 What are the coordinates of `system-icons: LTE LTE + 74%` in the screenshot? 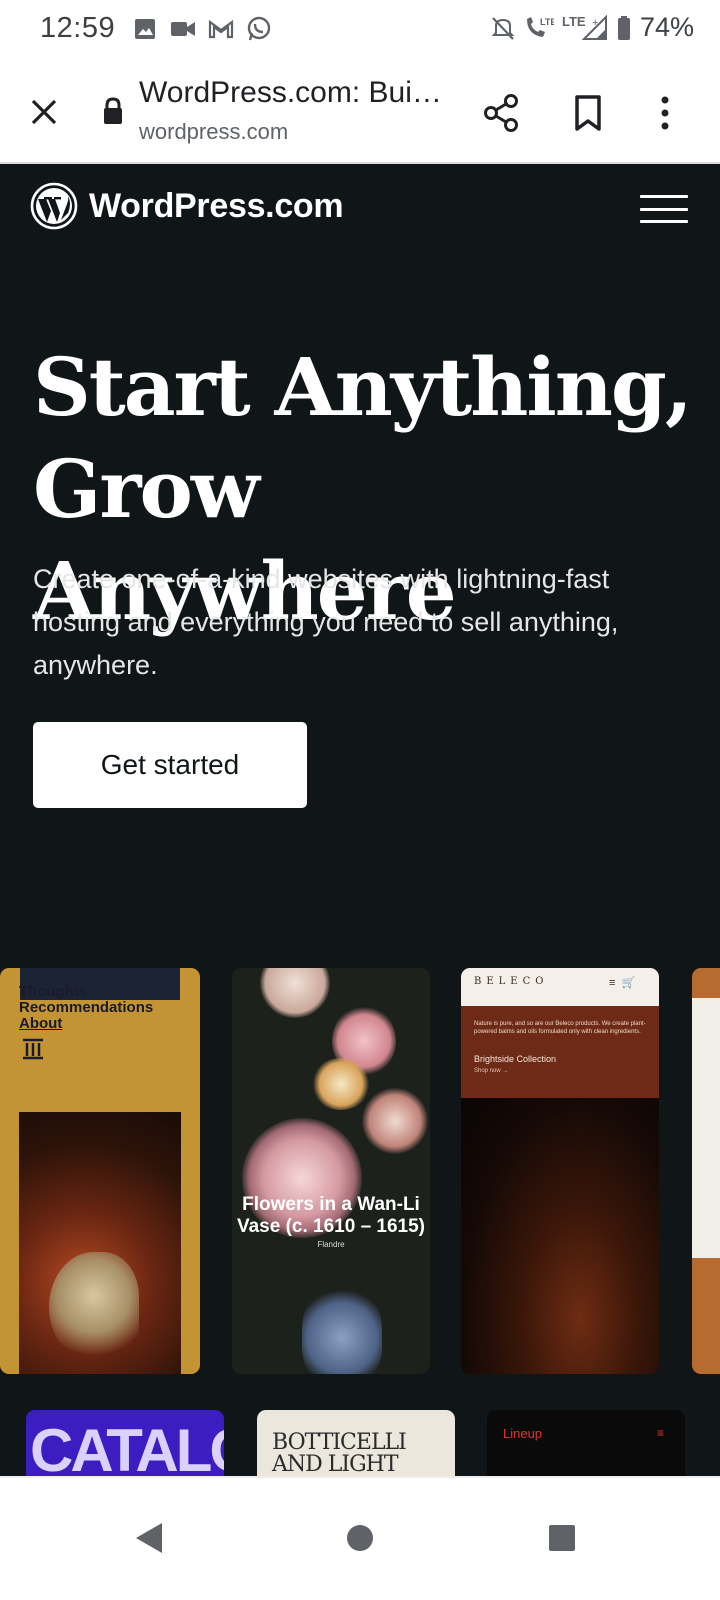 It's located at (592, 27).